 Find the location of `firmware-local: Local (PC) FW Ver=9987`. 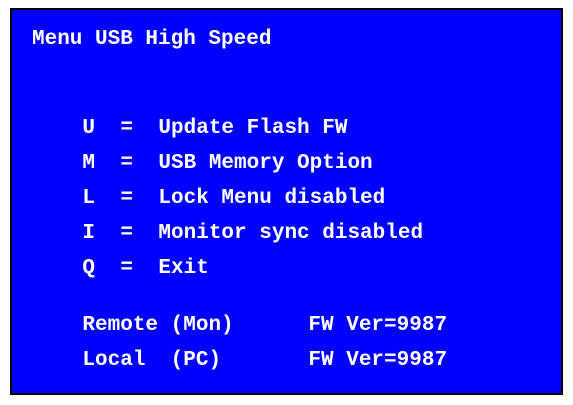

firmware-local: Local (PC) FW Ver=9987 is located at coordinates (239, 361).